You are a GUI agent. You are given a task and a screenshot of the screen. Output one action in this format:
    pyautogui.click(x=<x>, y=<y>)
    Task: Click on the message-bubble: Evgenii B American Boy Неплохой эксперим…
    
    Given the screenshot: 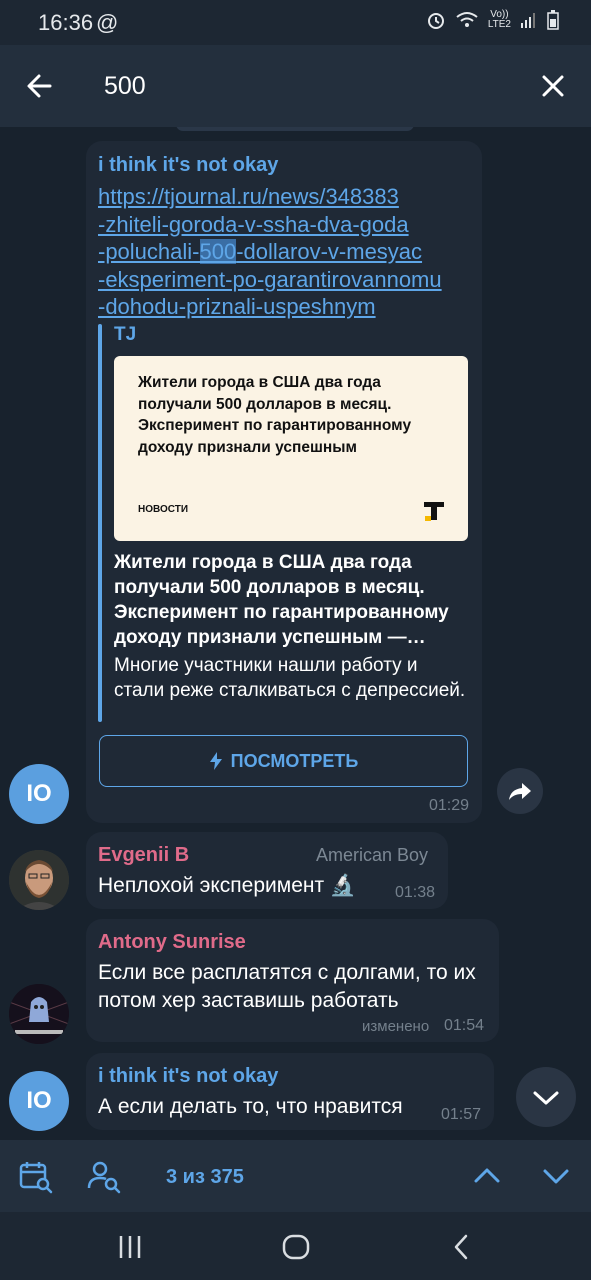 What is the action you would take?
    pyautogui.click(x=267, y=870)
    